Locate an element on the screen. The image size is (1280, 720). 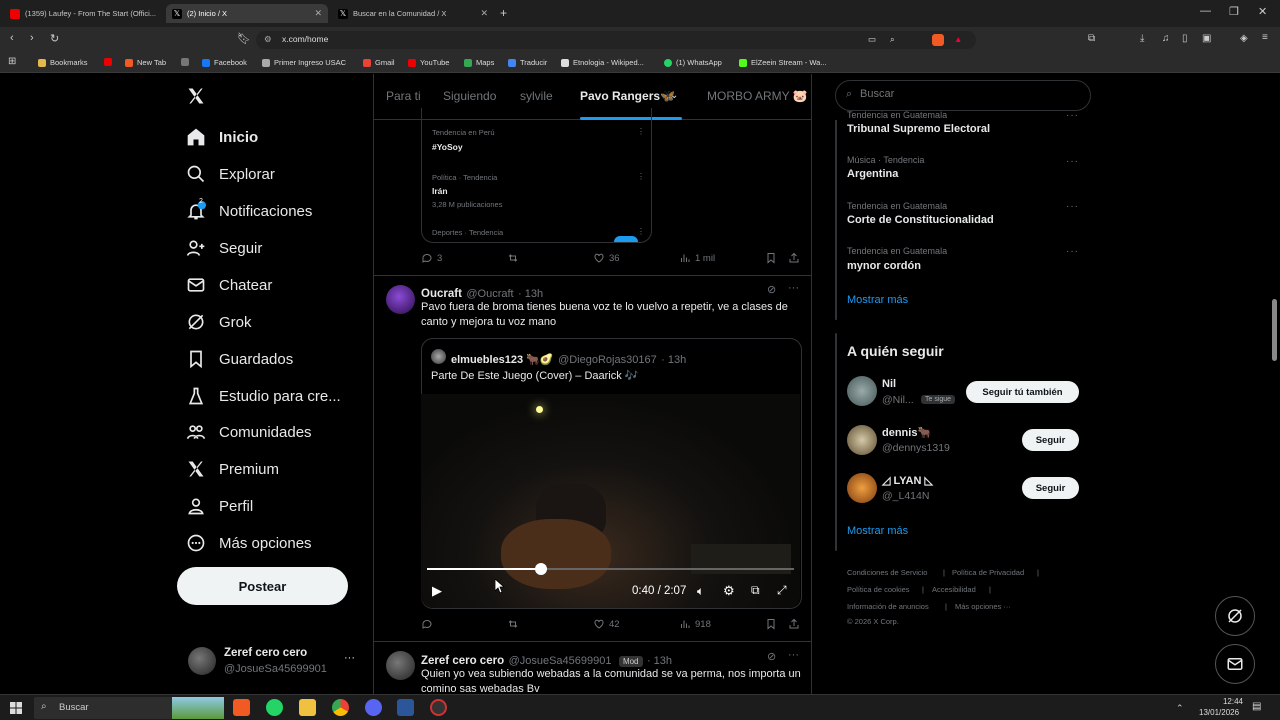
download-icon: ⤓ is located at coordinates (1142, 38).